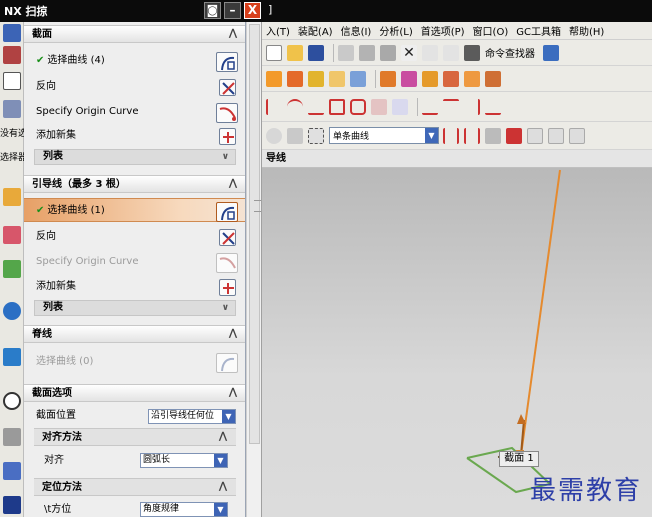 This screenshot has width=652, height=517. Describe the element at coordinates (367, 52) in the screenshot. I see `copy-icon` at that location.